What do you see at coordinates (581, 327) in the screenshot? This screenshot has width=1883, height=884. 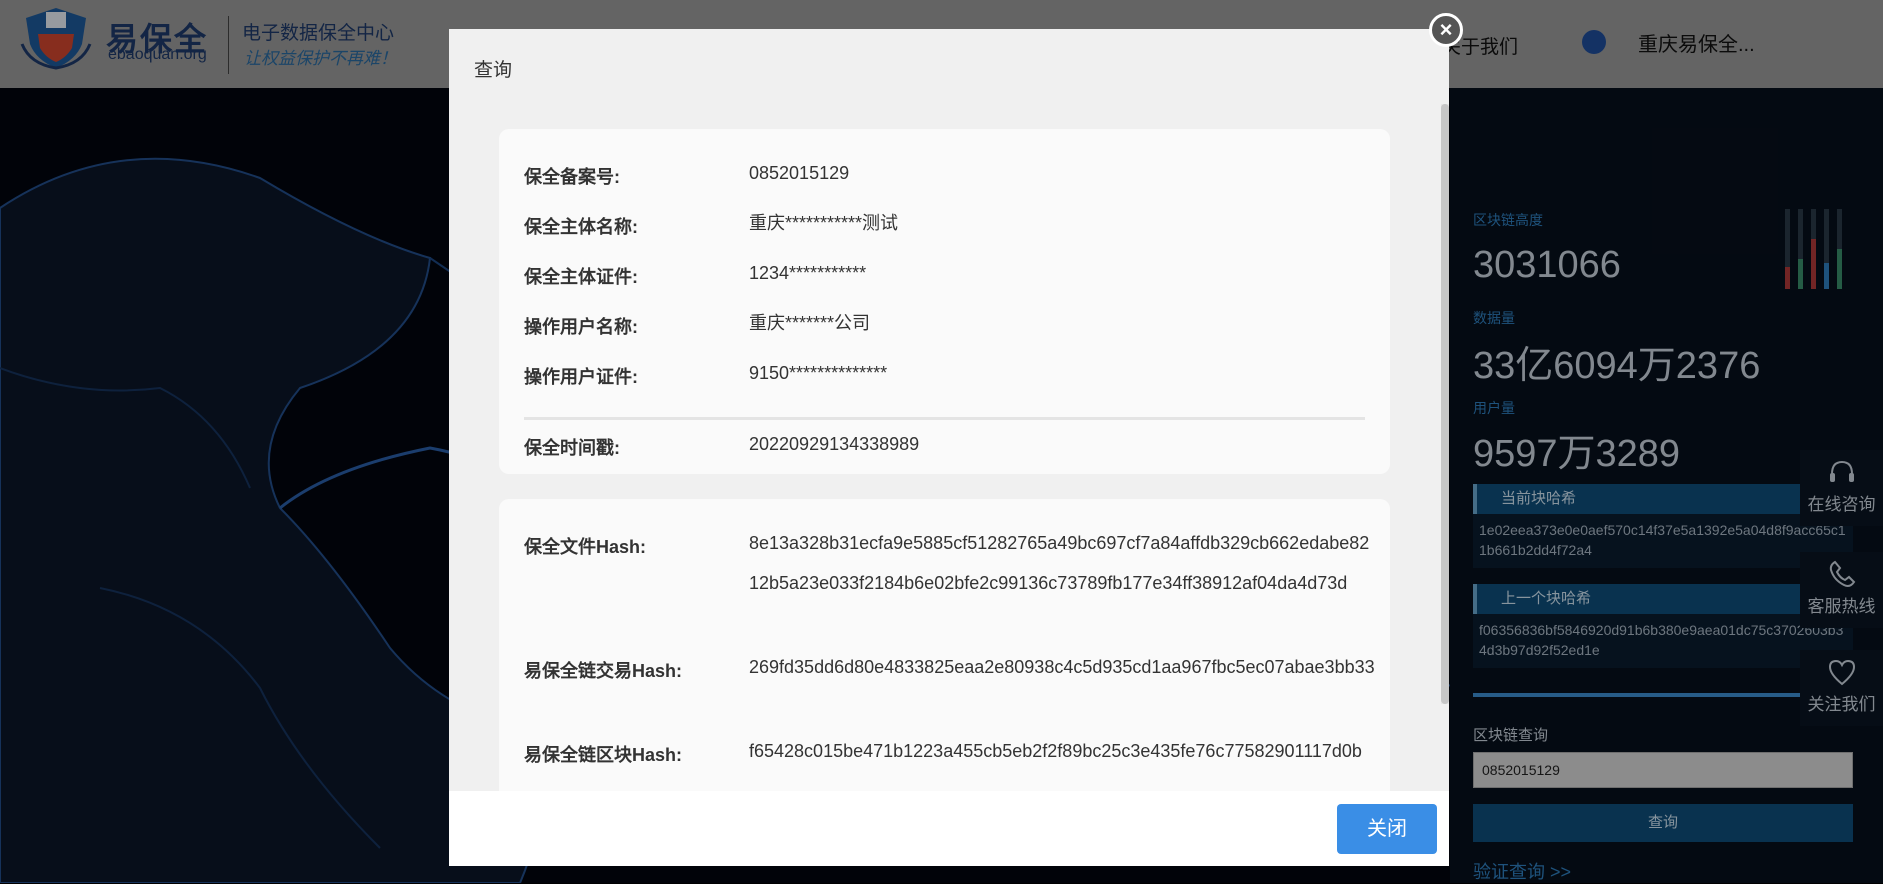 I see `operator-name-label: 操作用户名称:` at bounding box center [581, 327].